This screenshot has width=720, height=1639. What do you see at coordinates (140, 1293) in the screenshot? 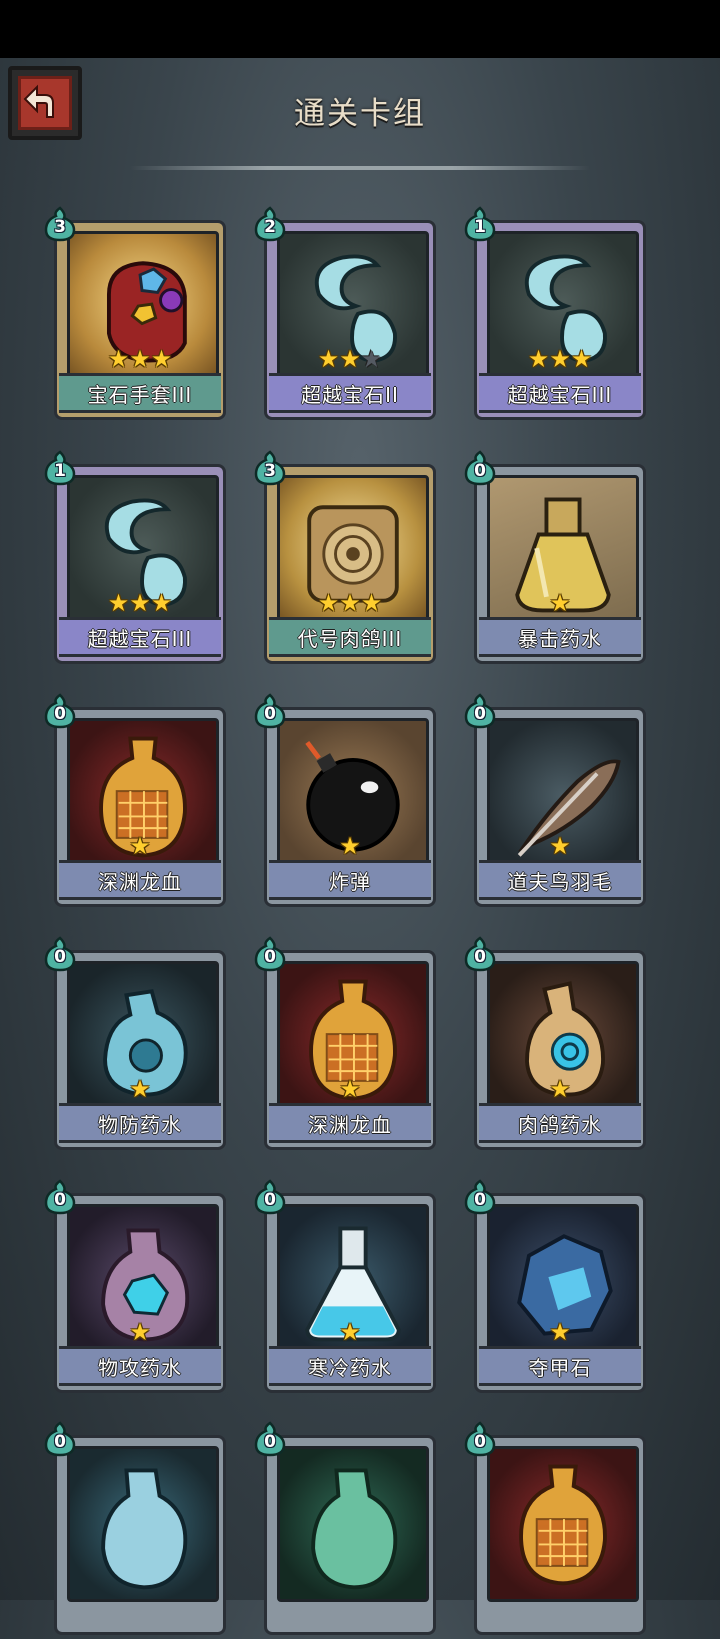
I see `card-frame: ★ 物攻药水` at bounding box center [140, 1293].